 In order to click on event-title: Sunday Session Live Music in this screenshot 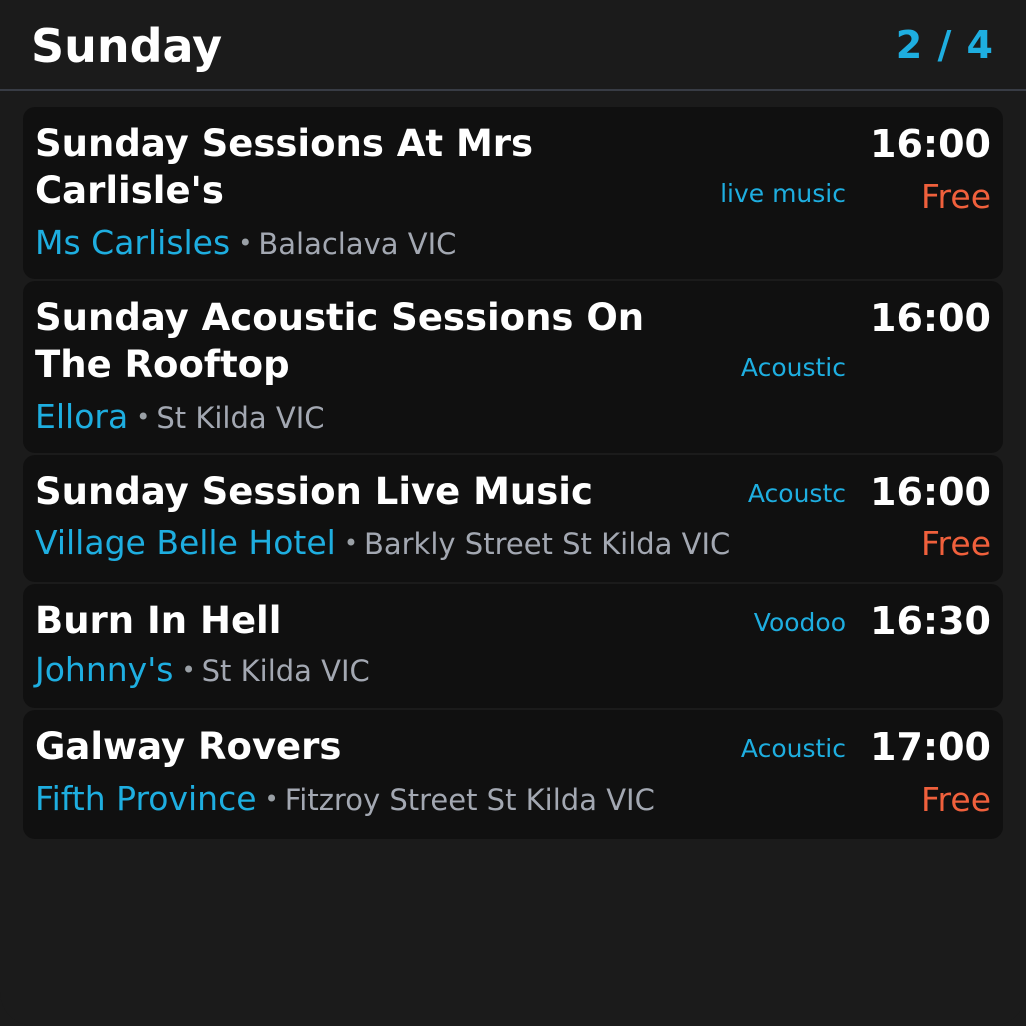, I will do `click(314, 491)`.